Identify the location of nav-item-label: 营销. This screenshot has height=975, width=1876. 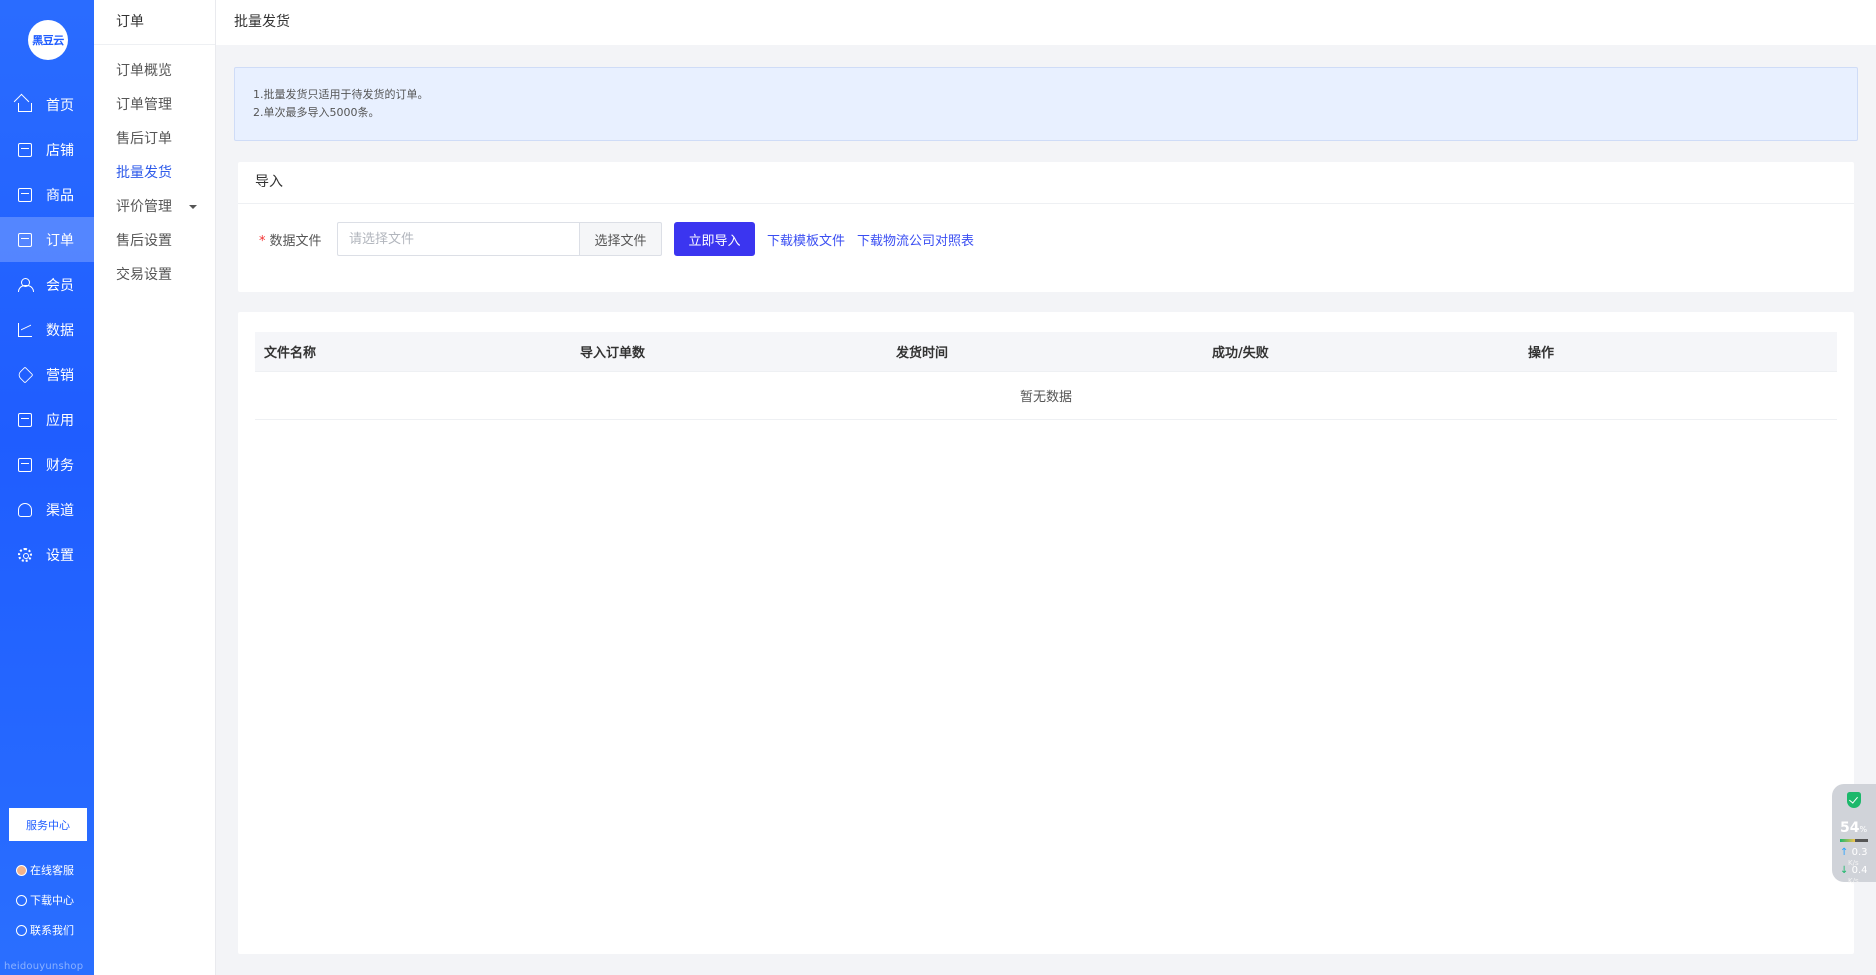
(60, 375).